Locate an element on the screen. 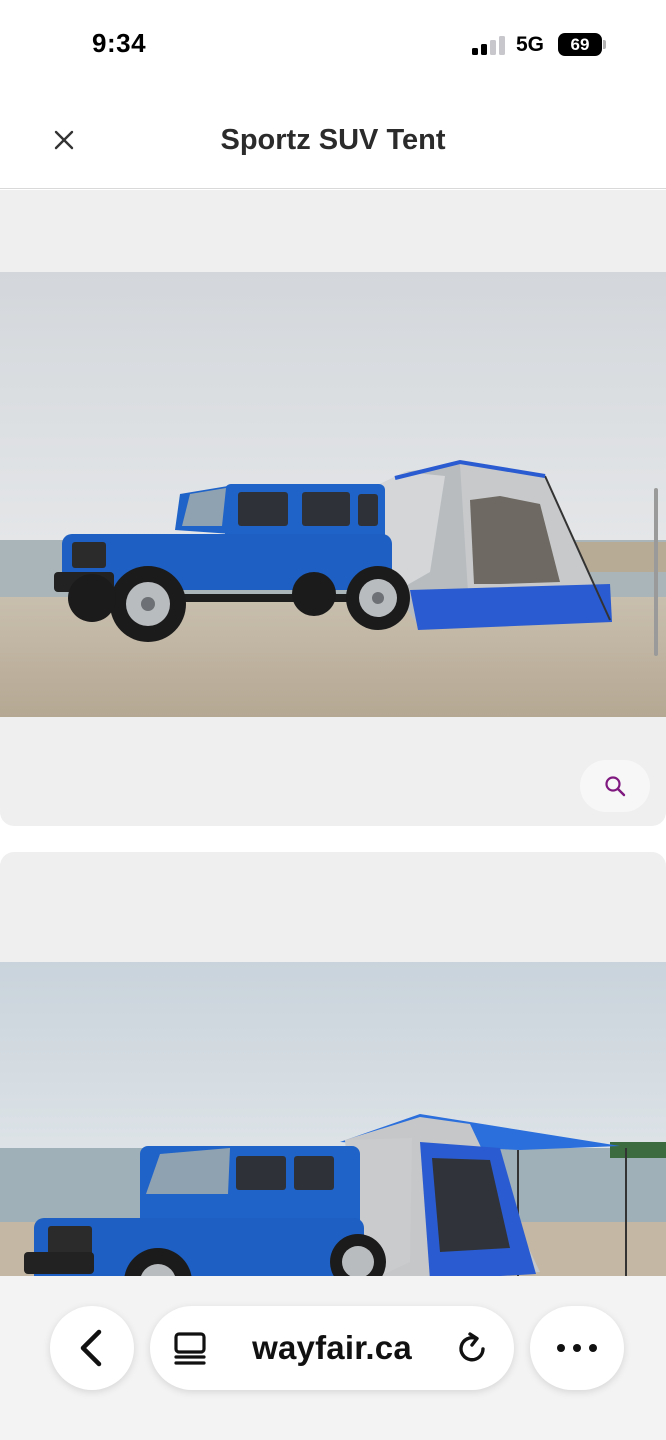  zoom-button is located at coordinates (615, 786).